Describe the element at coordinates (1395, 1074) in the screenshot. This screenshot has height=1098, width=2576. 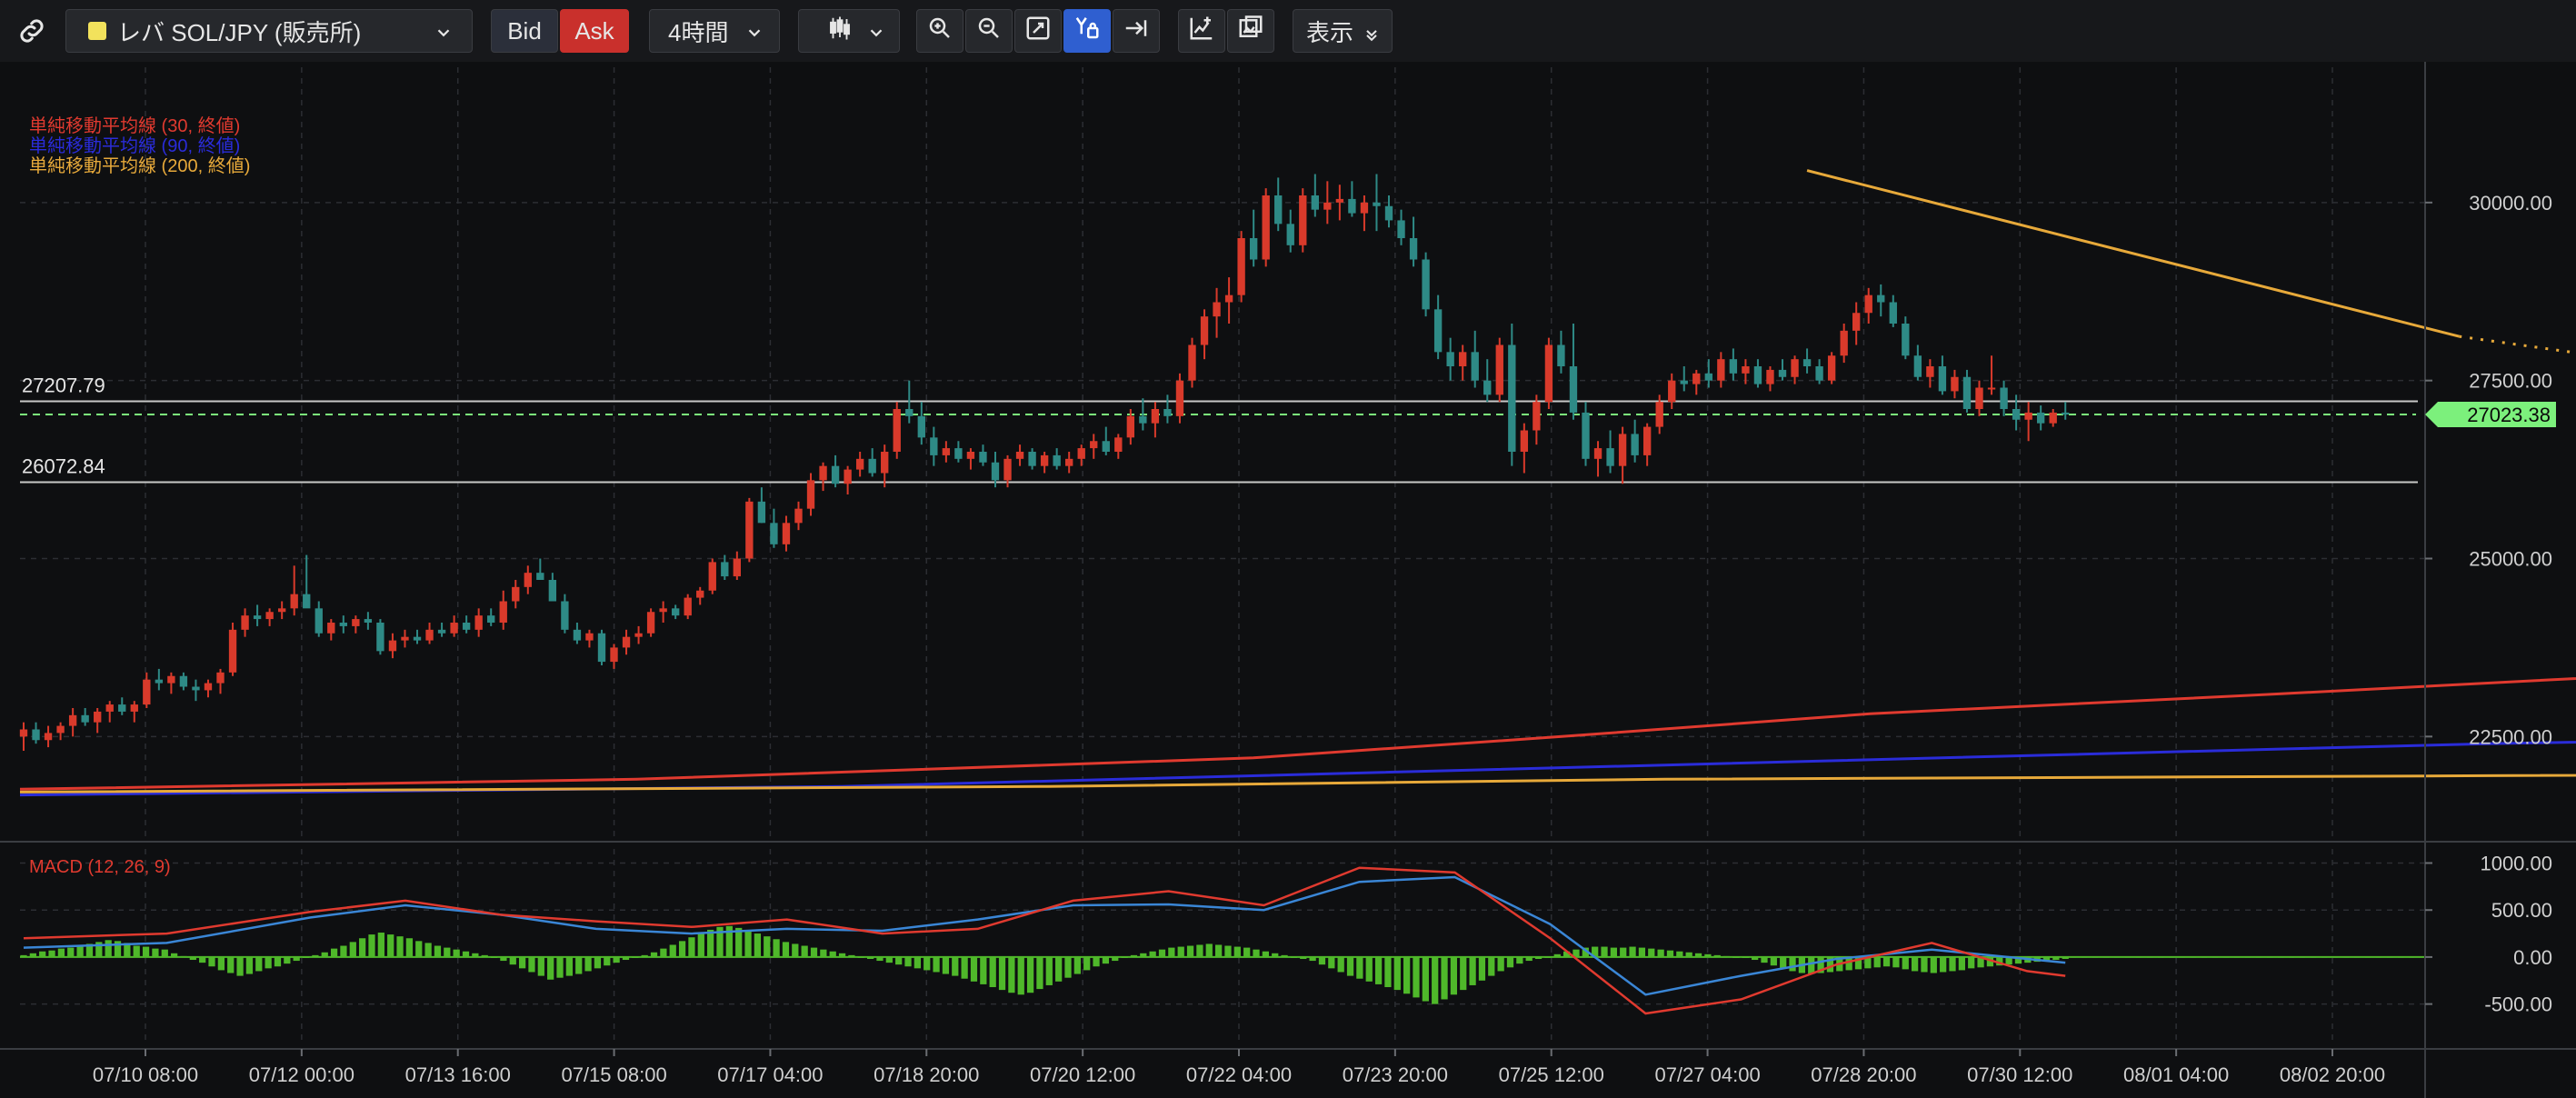
I see `time-tick-label: 07/23 20:00` at that location.